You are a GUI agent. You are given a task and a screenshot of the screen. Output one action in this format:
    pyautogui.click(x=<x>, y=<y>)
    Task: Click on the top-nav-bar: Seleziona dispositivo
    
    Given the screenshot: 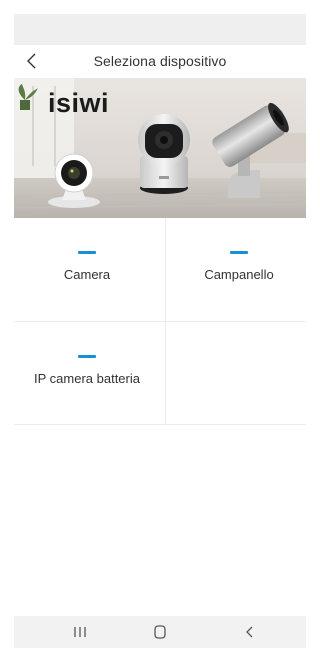 What is the action you would take?
    pyautogui.click(x=160, y=61)
    